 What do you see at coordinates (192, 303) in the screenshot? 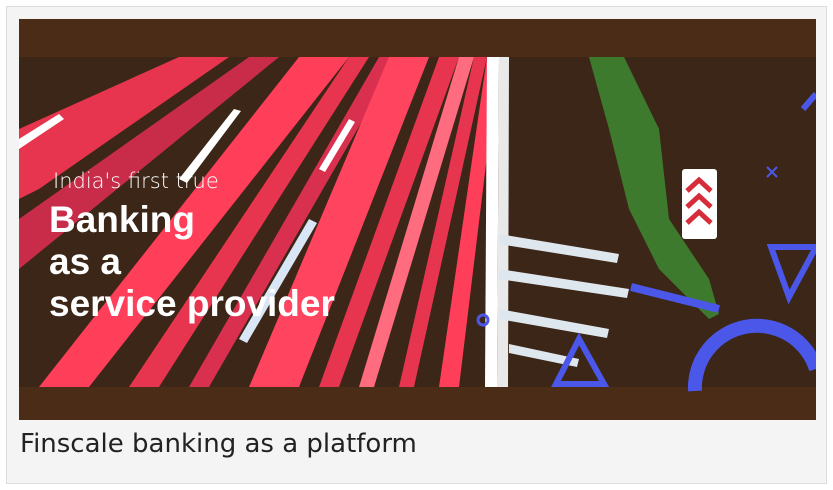
I see `headline-line-3: service provider` at bounding box center [192, 303].